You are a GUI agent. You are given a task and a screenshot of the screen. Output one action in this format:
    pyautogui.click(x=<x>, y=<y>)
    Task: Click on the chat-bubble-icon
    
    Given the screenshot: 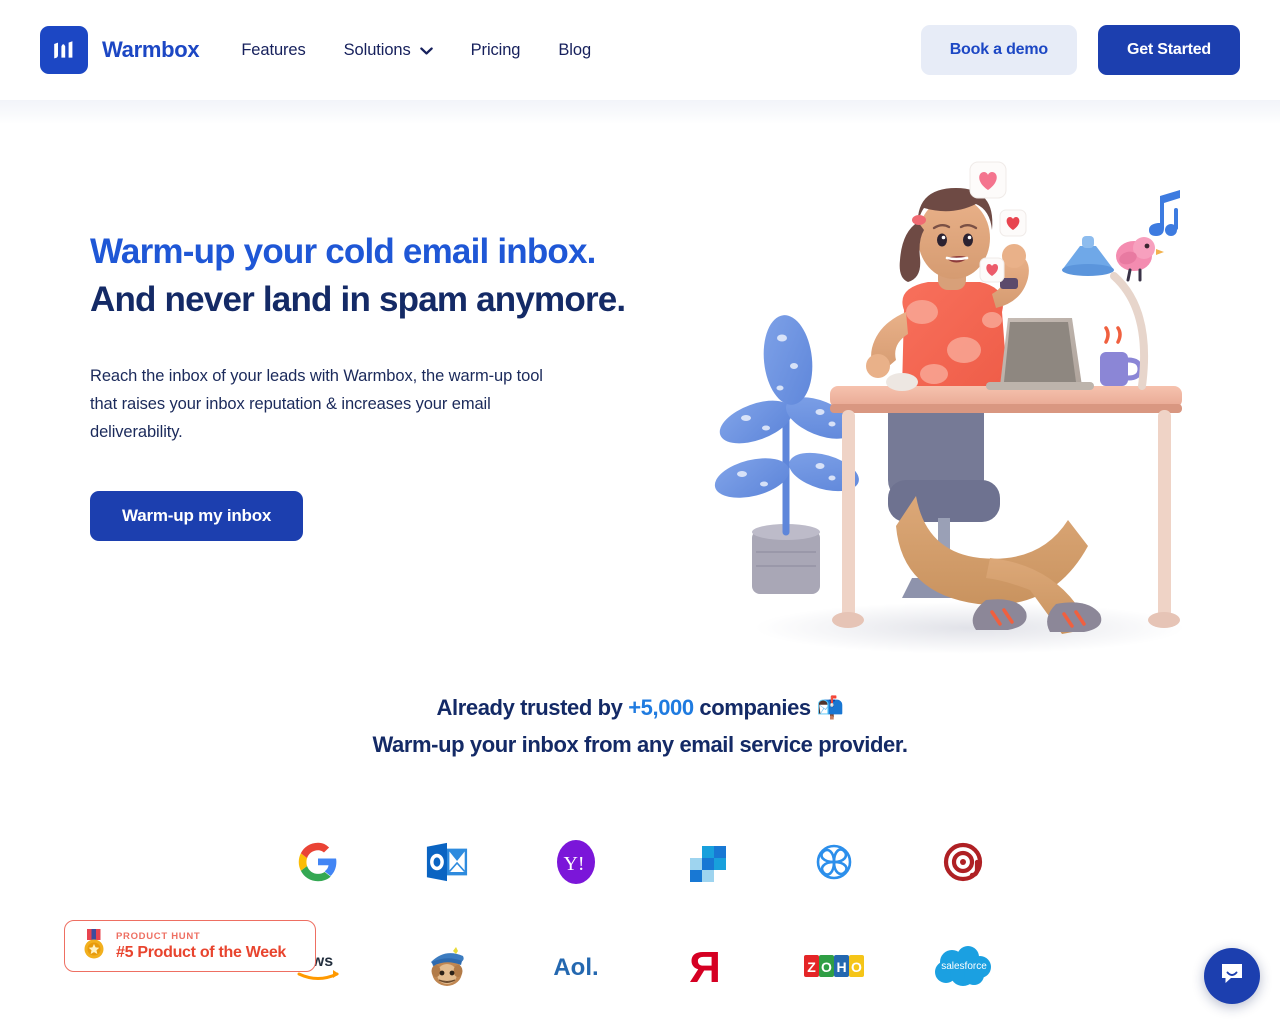 What is the action you would take?
    pyautogui.click(x=1232, y=976)
    